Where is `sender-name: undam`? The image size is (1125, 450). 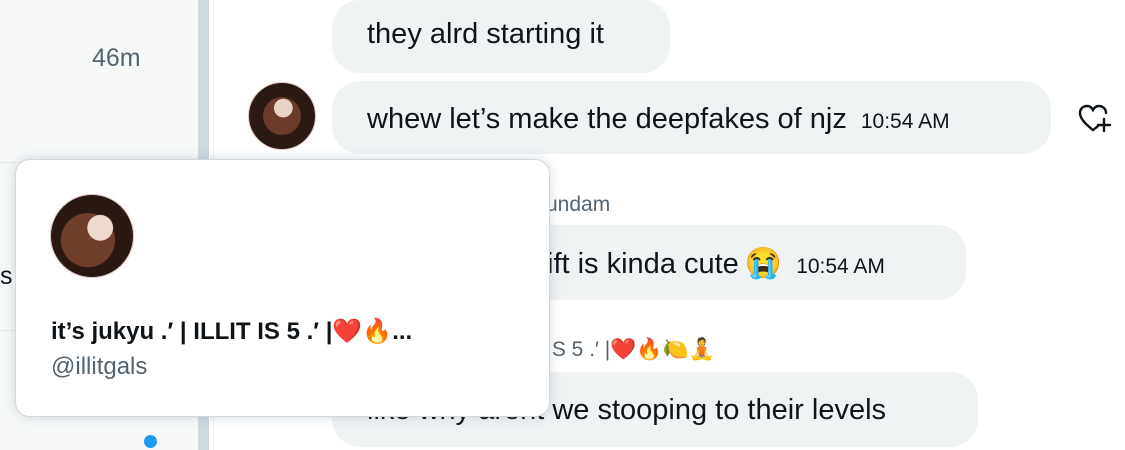
sender-name: undam is located at coordinates (578, 205).